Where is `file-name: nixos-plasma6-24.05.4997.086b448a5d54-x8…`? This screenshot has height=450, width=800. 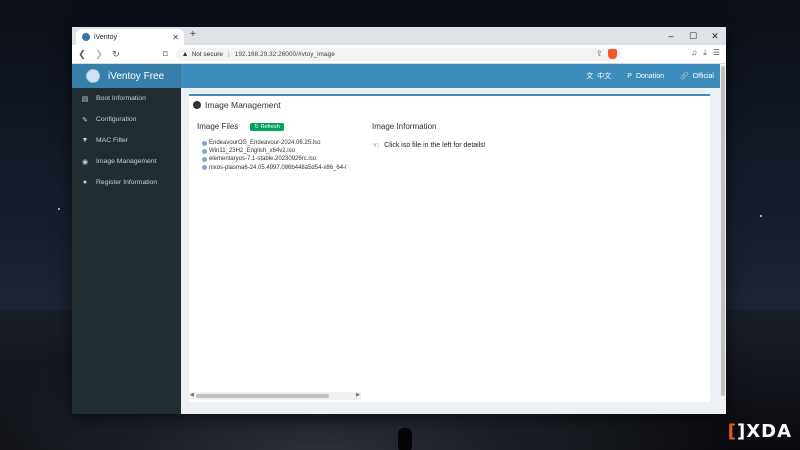 file-name: nixos-plasma6-24.05.4997.086b448a5d54-x8… is located at coordinates (278, 167).